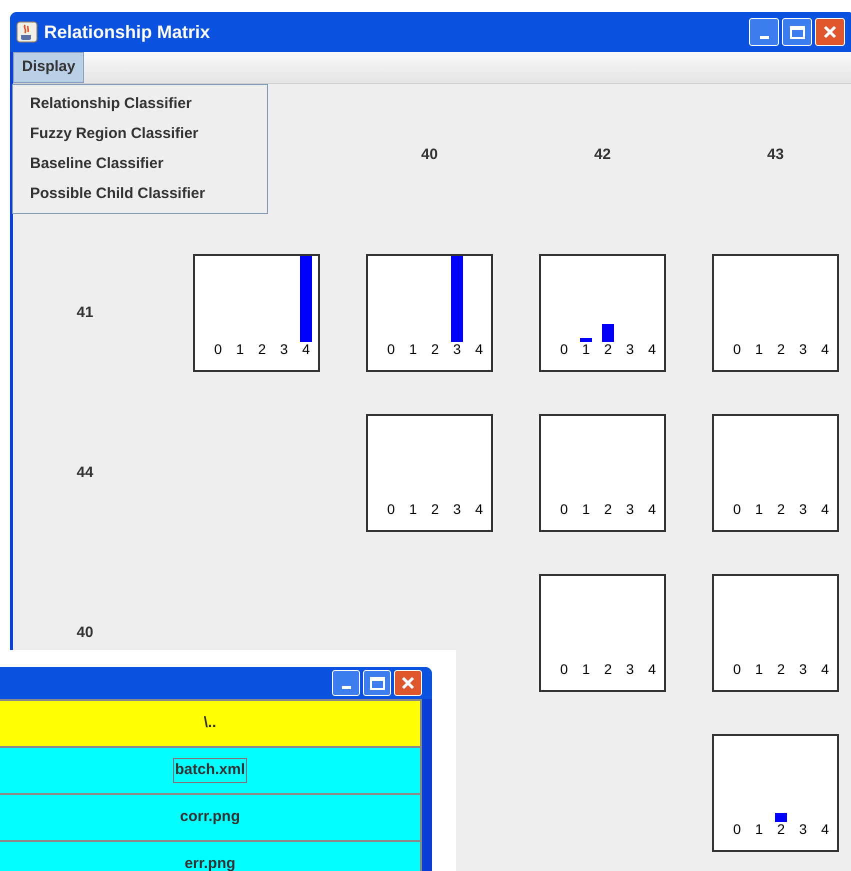 The image size is (851, 871). I want to click on row-header: 40, so click(85, 632).